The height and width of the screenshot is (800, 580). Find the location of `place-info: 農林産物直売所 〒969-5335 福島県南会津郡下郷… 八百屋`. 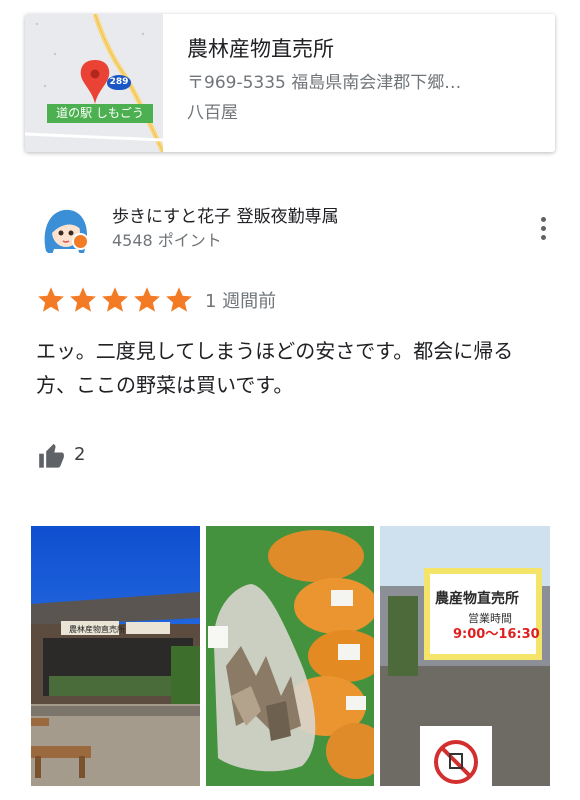

place-info: 農林産物直売所 〒969-5335 福島県南会津郡下郷… 八百屋 is located at coordinates (362, 80).